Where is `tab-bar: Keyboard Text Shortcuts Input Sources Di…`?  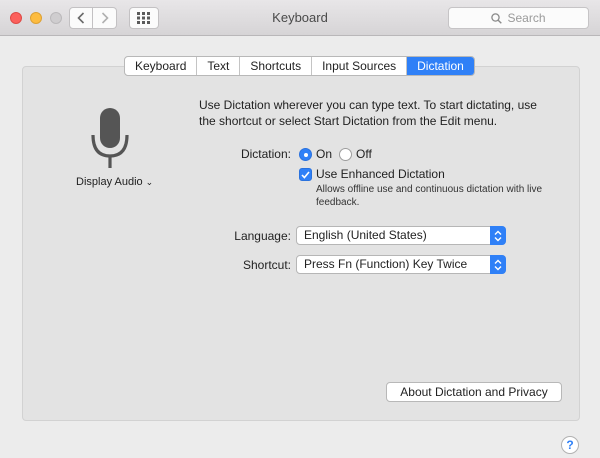 tab-bar: Keyboard Text Shortcuts Input Sources Di… is located at coordinates (299, 66).